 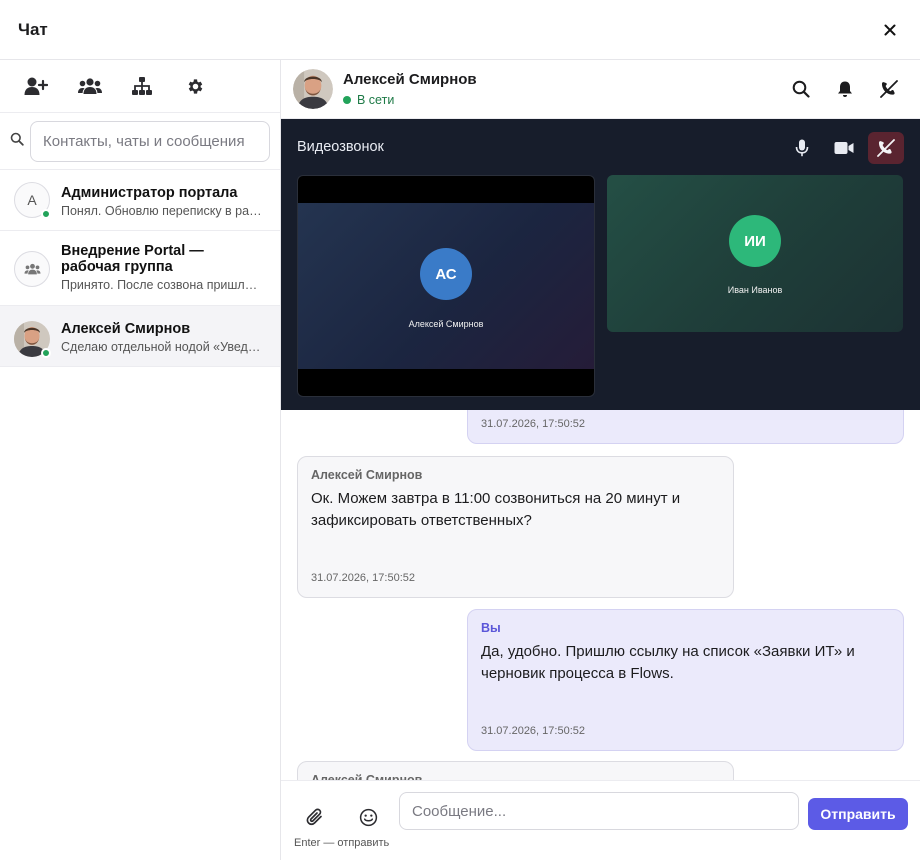 What do you see at coordinates (342, 843) in the screenshot?
I see `composer-hint: Enter — отправить` at bounding box center [342, 843].